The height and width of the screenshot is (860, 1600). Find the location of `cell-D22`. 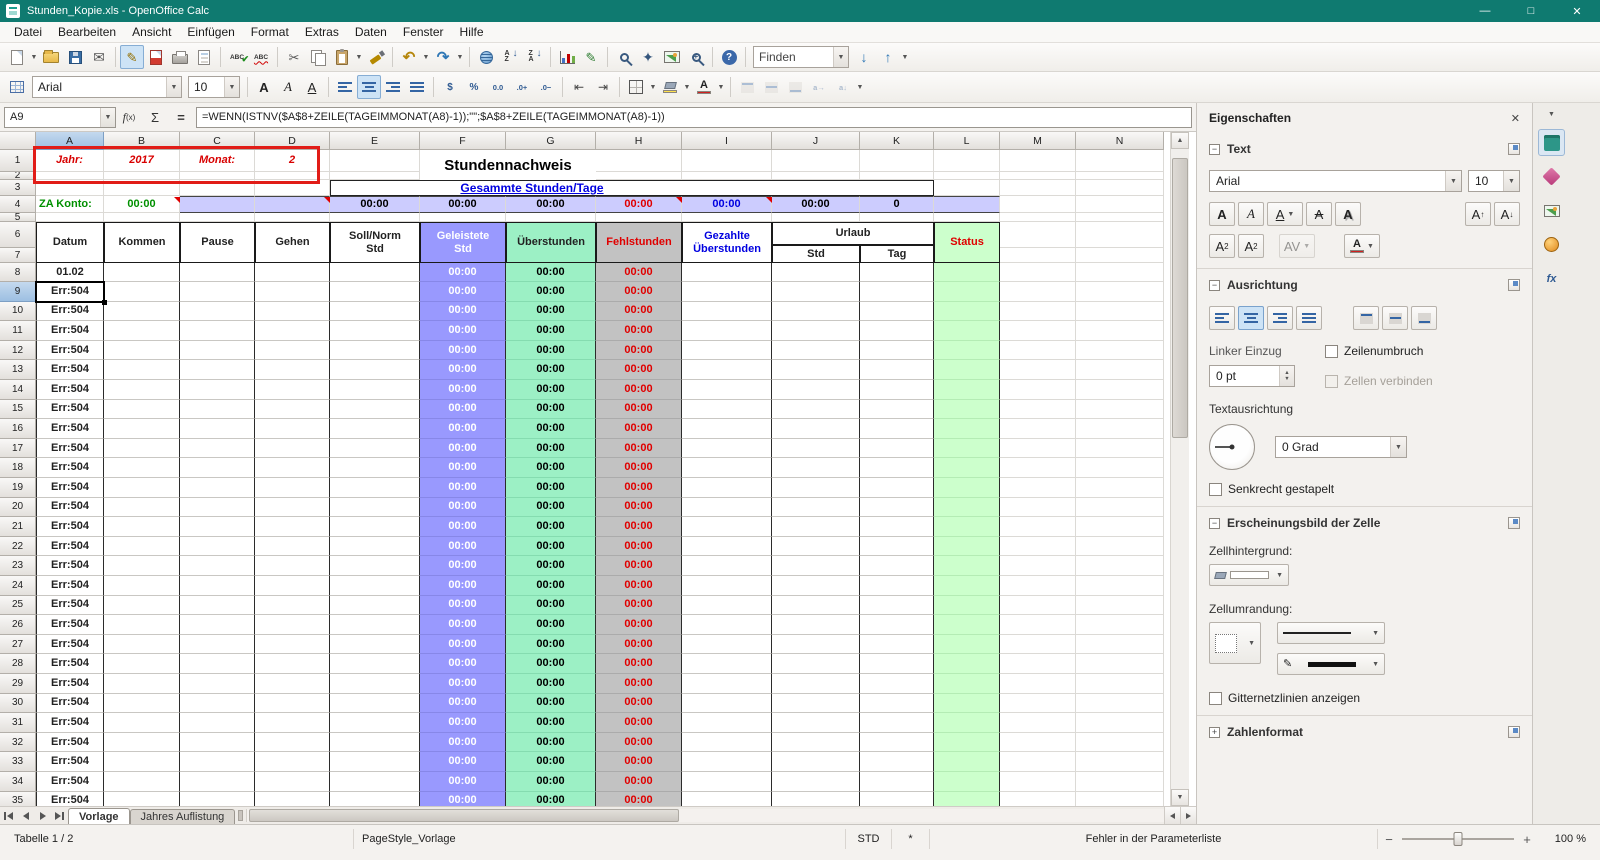

cell-D22 is located at coordinates (292, 546).